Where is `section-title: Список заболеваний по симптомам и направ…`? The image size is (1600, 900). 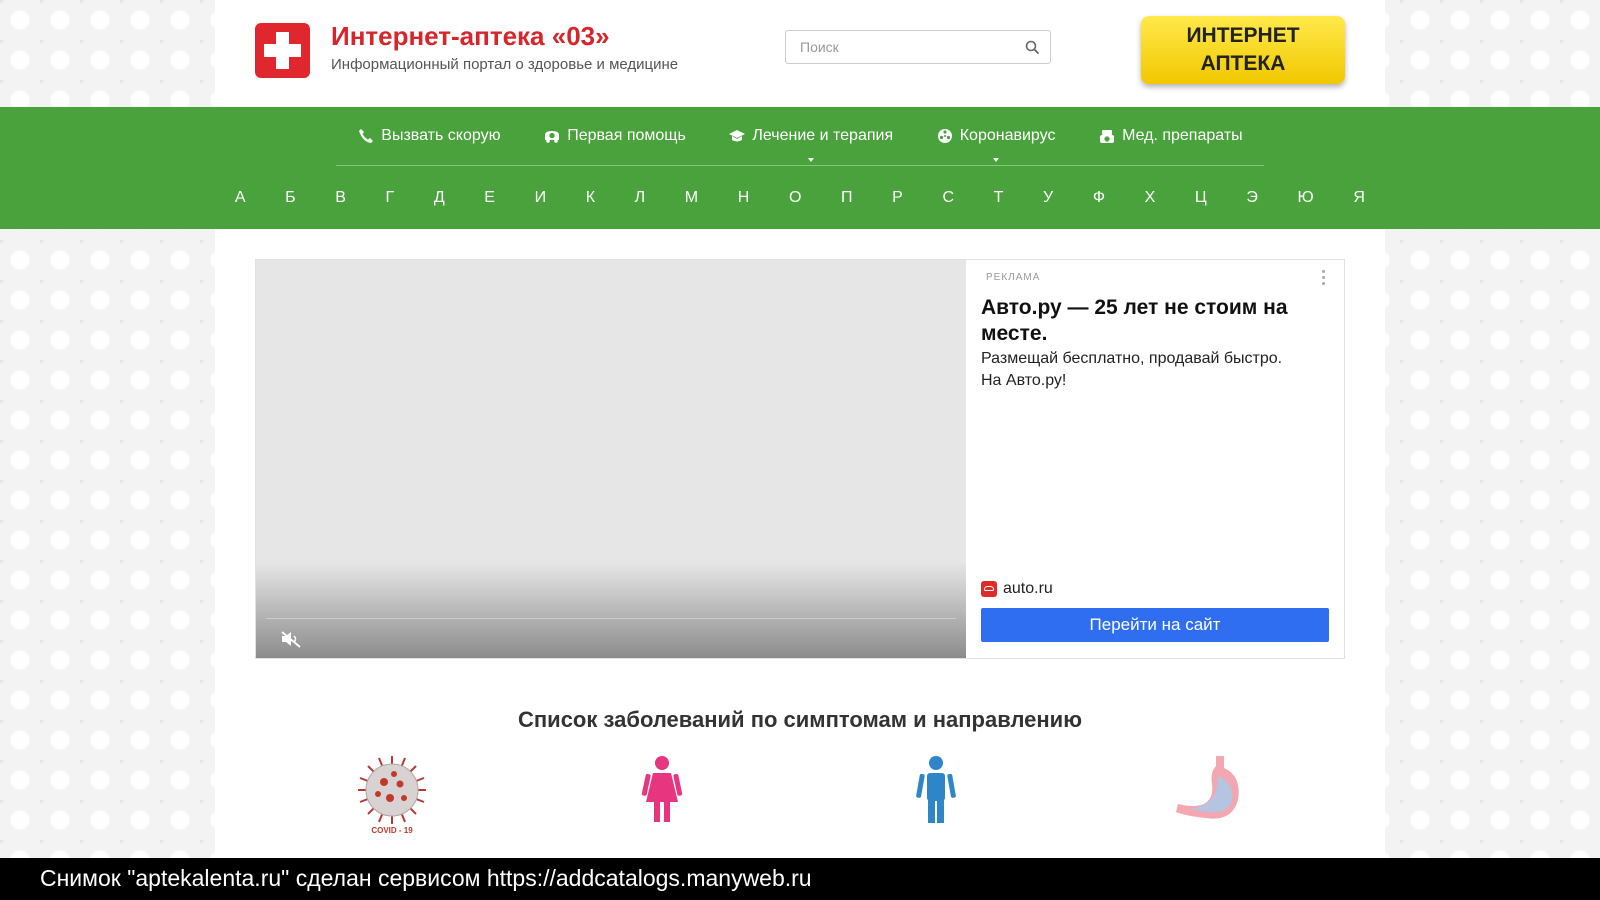
section-title: Список заболеваний по симптомам и направ… is located at coordinates (800, 719).